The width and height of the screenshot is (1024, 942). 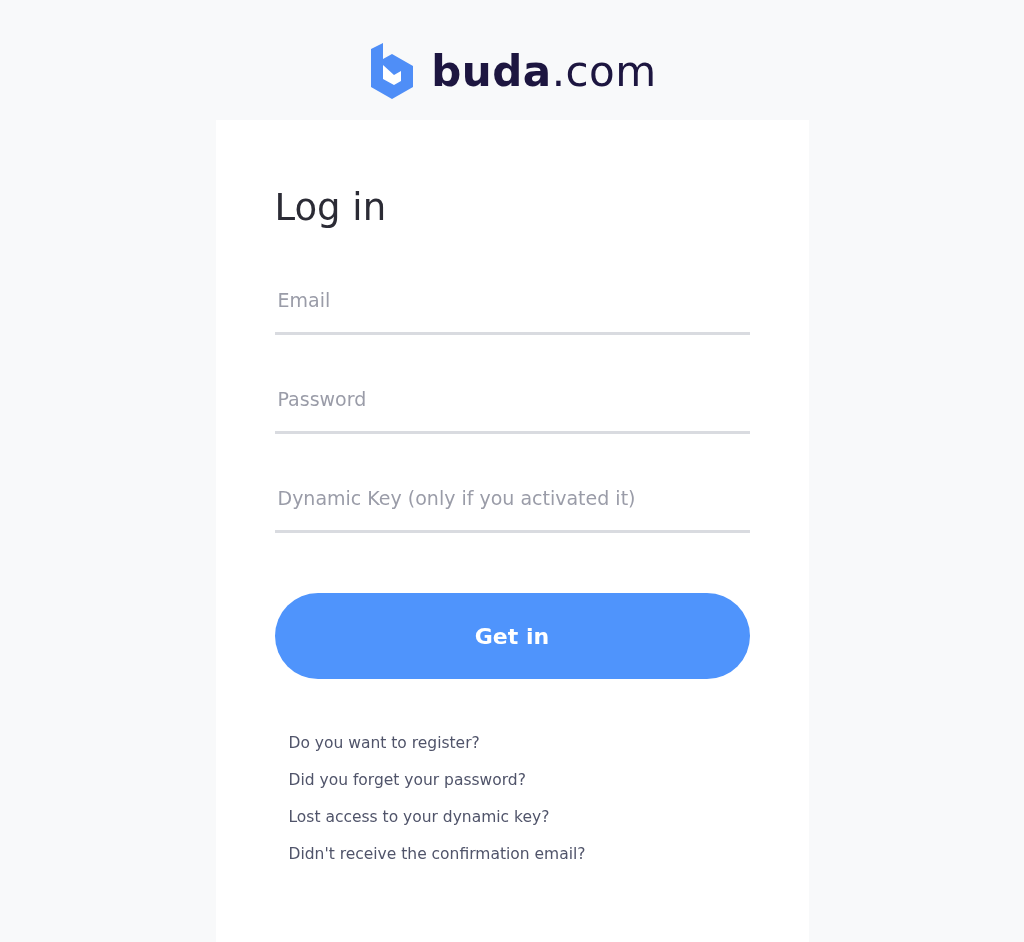 I want to click on help-link: Didn't receive the confirmation email?, so click(x=437, y=854).